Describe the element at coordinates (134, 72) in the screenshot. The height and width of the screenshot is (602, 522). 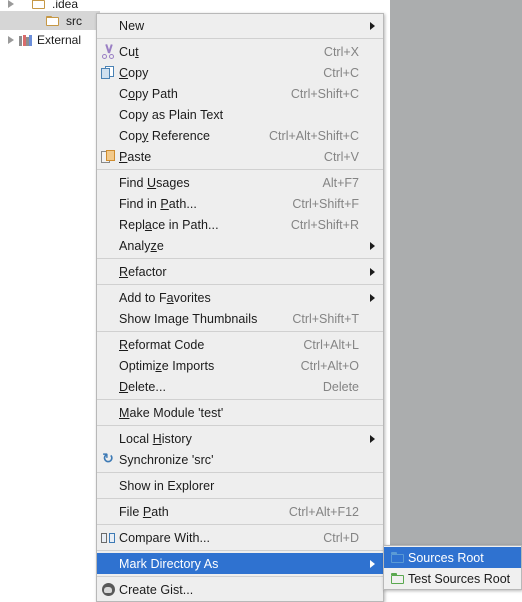
I see `menu-item-label: Copy` at that location.